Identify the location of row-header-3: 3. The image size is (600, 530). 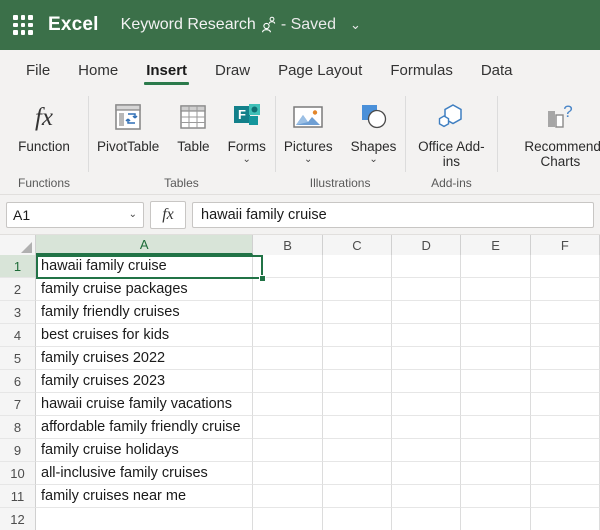
(18, 312).